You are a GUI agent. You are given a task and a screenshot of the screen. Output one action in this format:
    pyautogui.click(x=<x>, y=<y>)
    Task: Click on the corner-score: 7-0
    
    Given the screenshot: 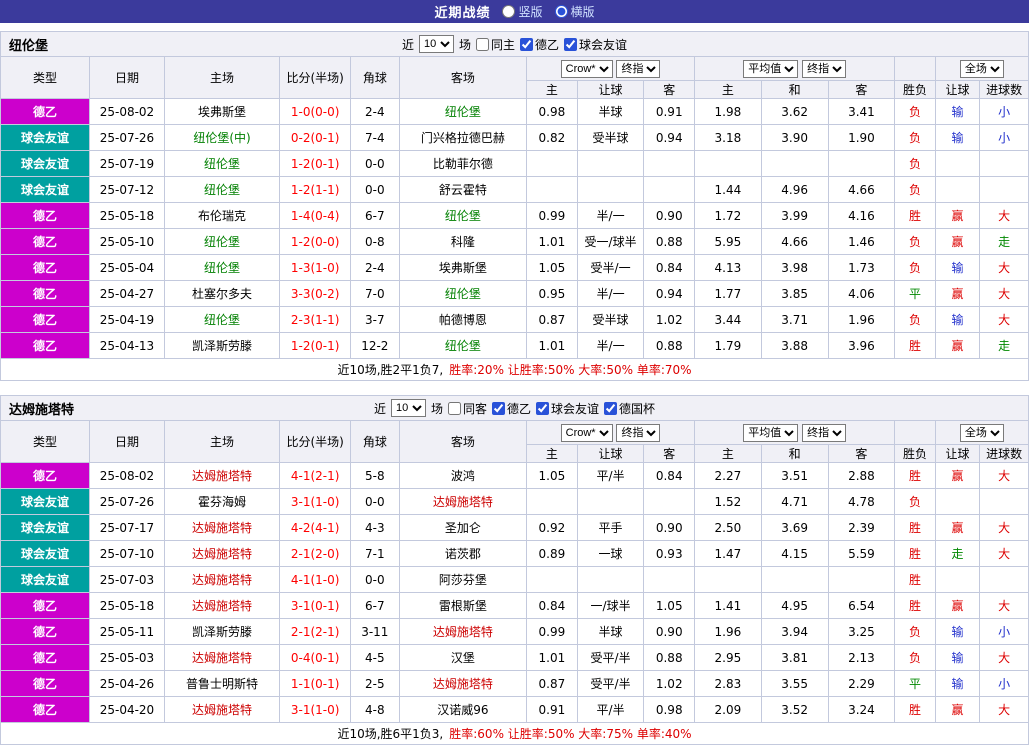 What is the action you would take?
    pyautogui.click(x=375, y=293)
    